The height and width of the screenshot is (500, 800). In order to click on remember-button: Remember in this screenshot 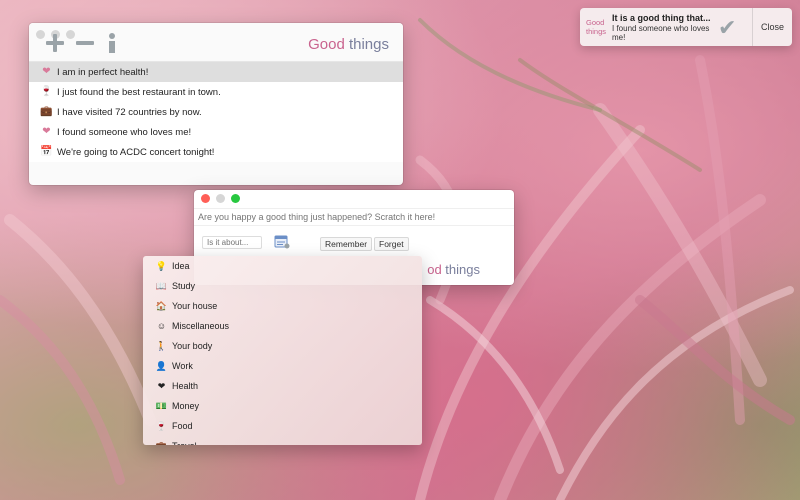, I will do `click(346, 244)`.